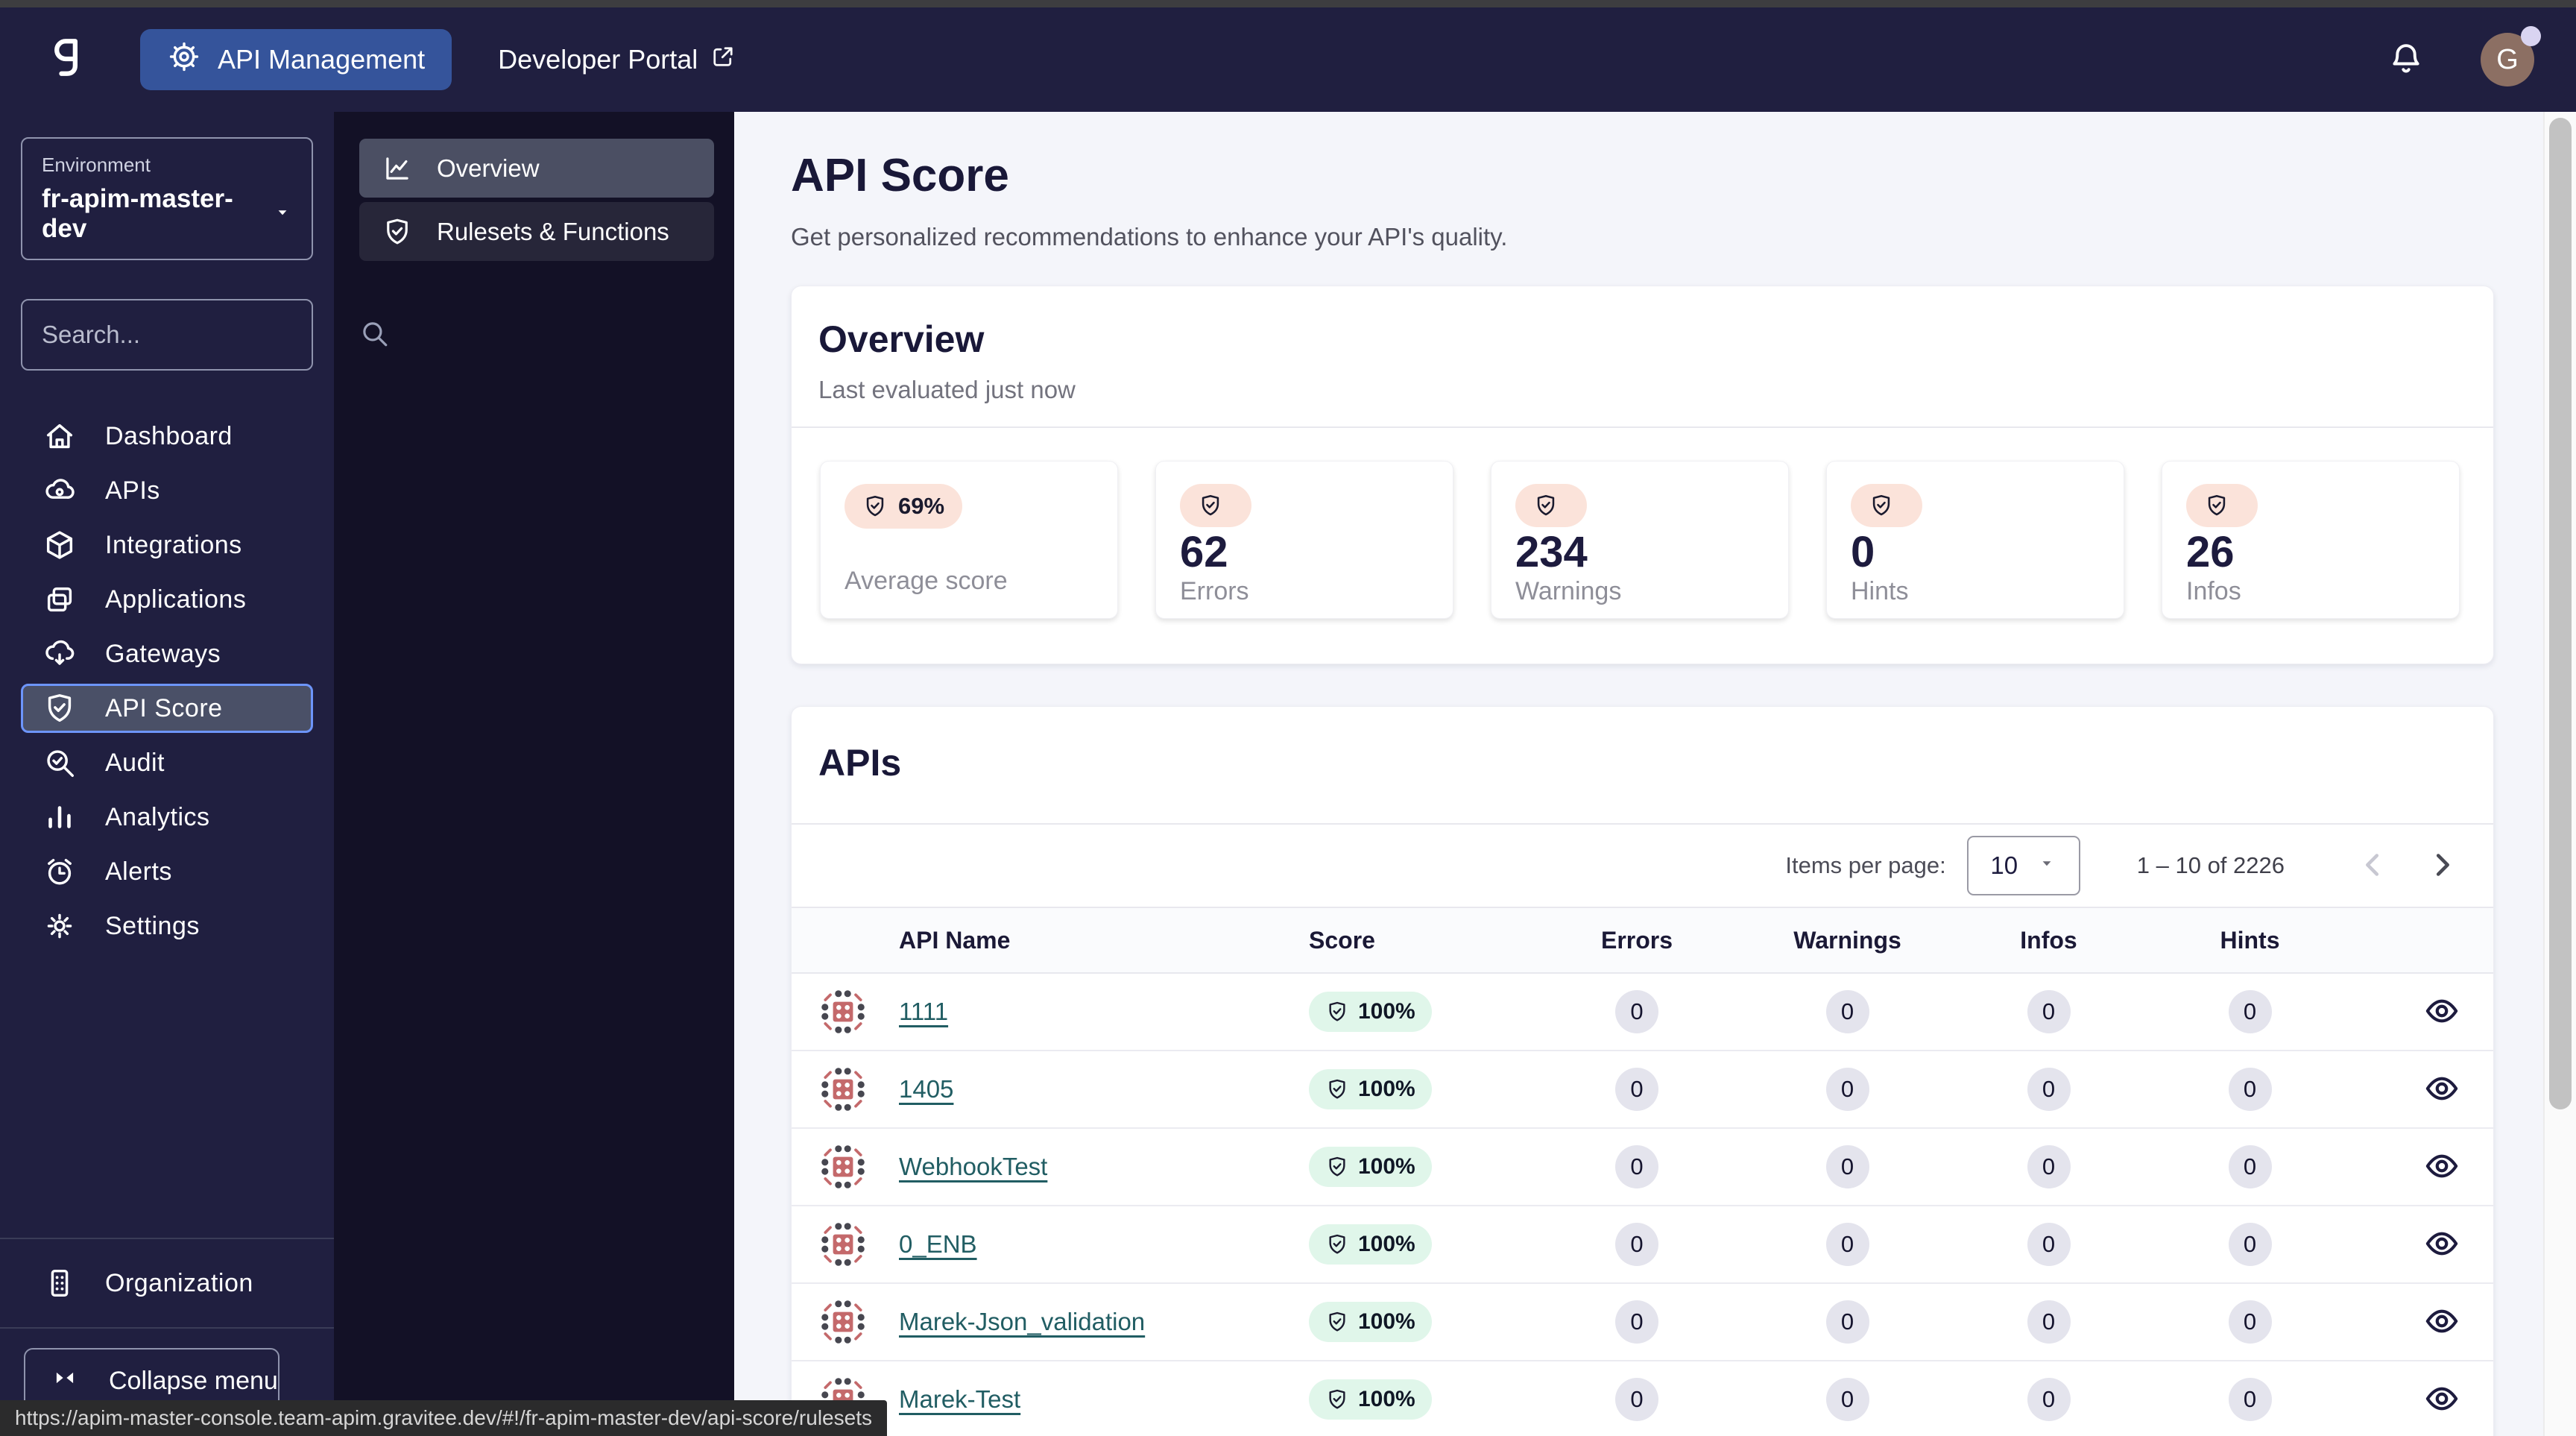  Describe the element at coordinates (2311, 540) in the screenshot. I see `stat-card-infos: 26 Infos` at that location.